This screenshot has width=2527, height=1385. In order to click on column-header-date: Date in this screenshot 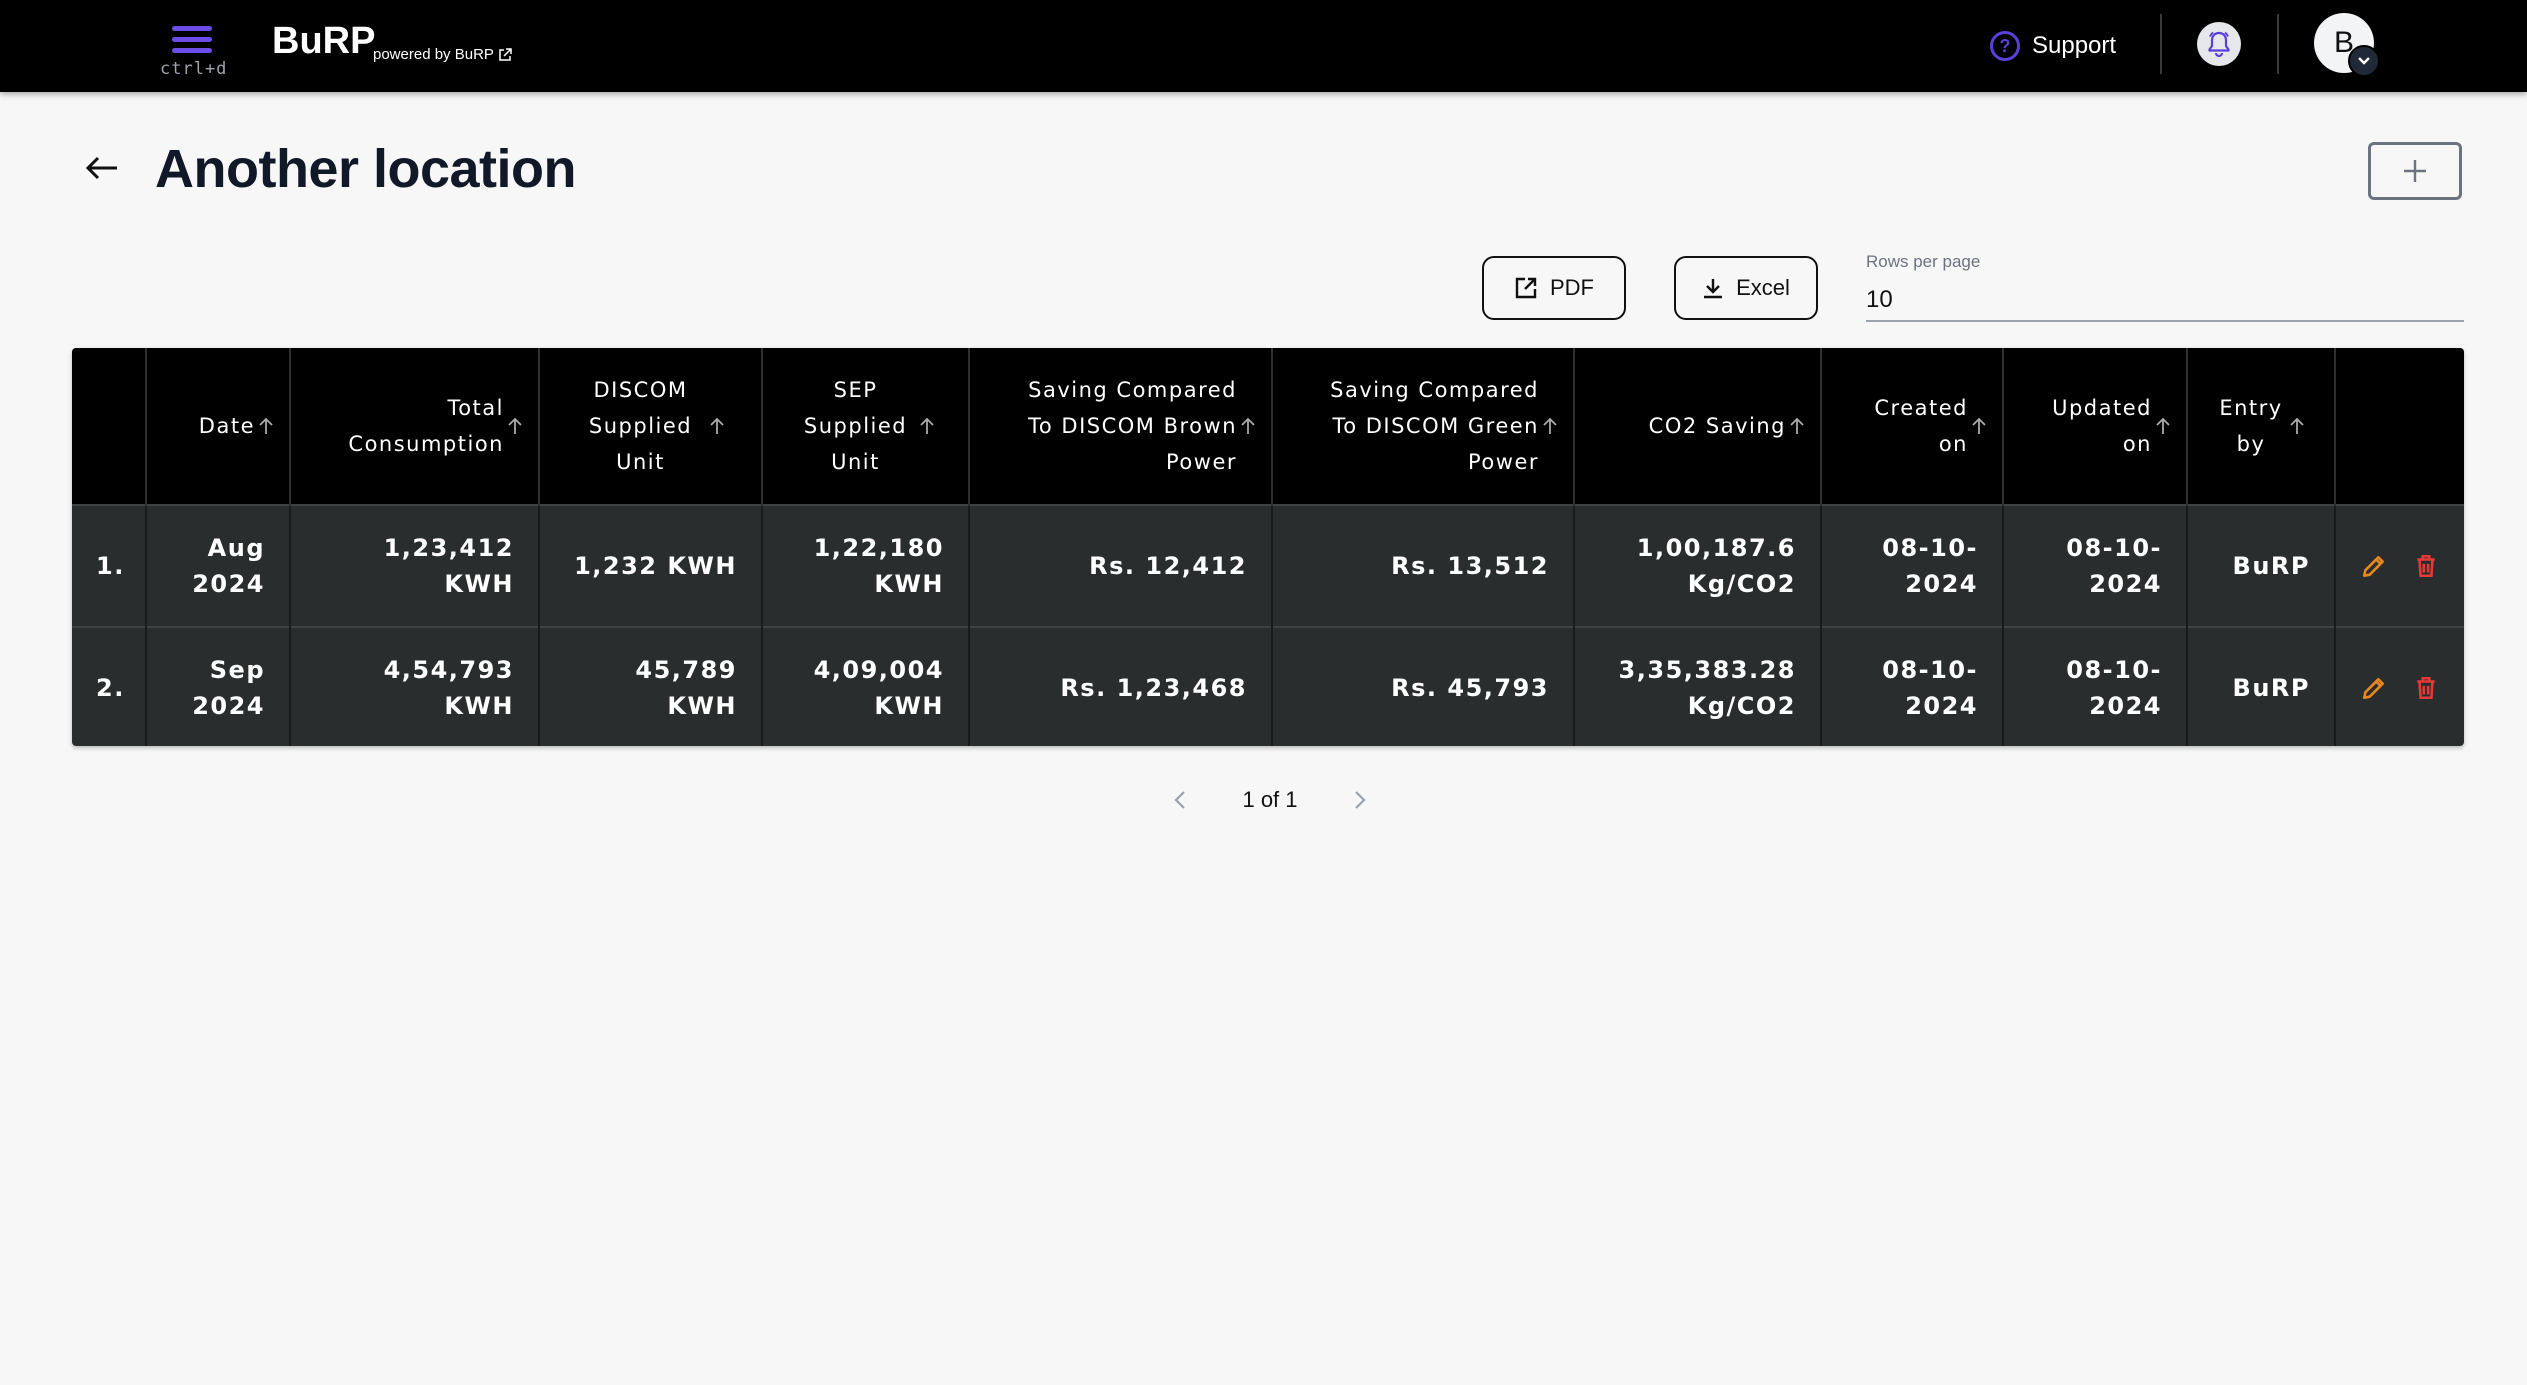, I will do `click(218, 426)`.